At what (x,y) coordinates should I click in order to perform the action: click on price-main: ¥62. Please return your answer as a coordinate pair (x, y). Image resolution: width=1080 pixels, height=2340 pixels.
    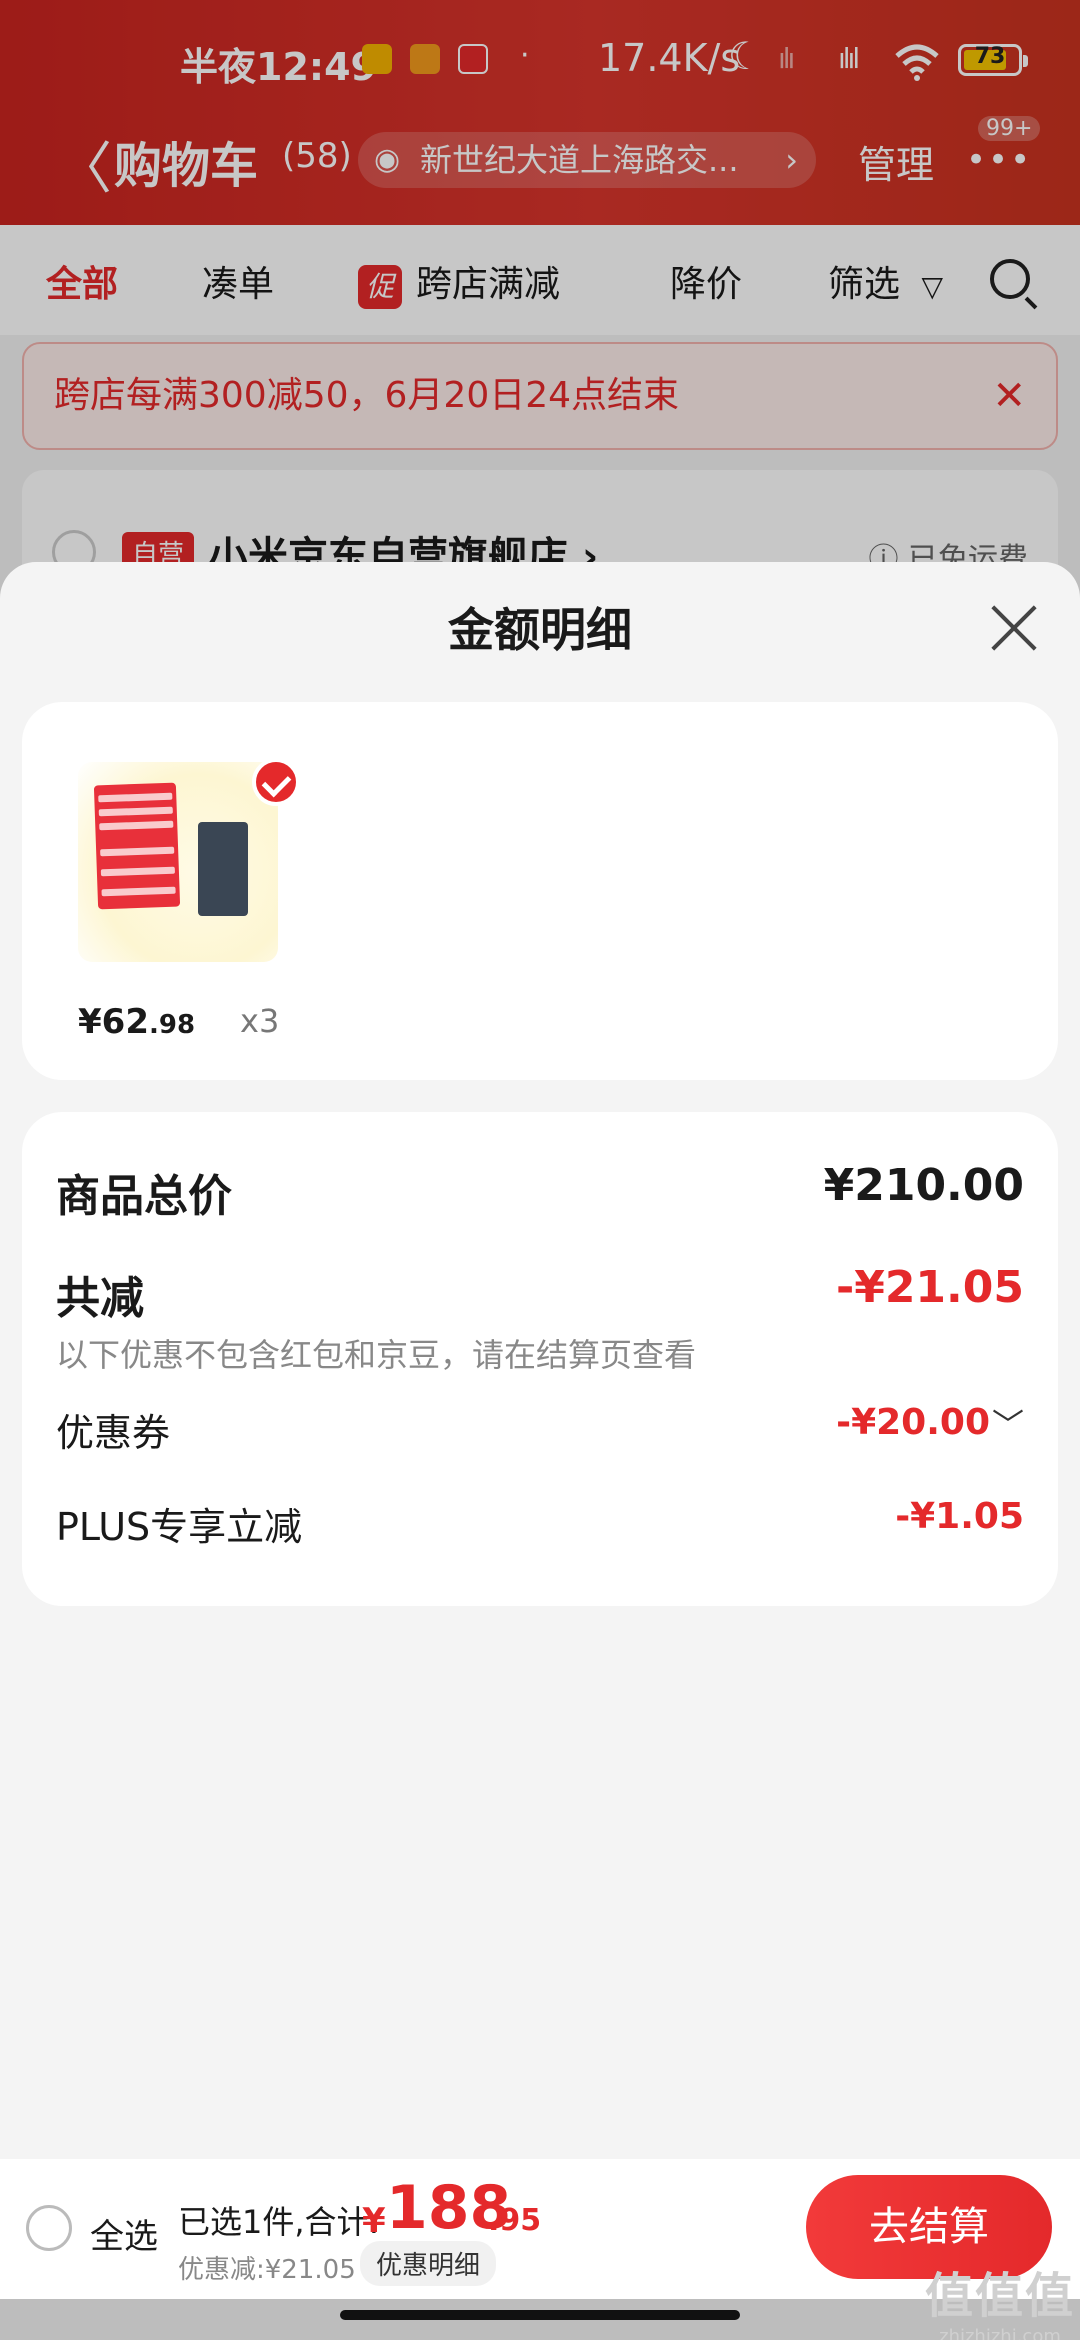
    Looking at the image, I should click on (113, 1022).